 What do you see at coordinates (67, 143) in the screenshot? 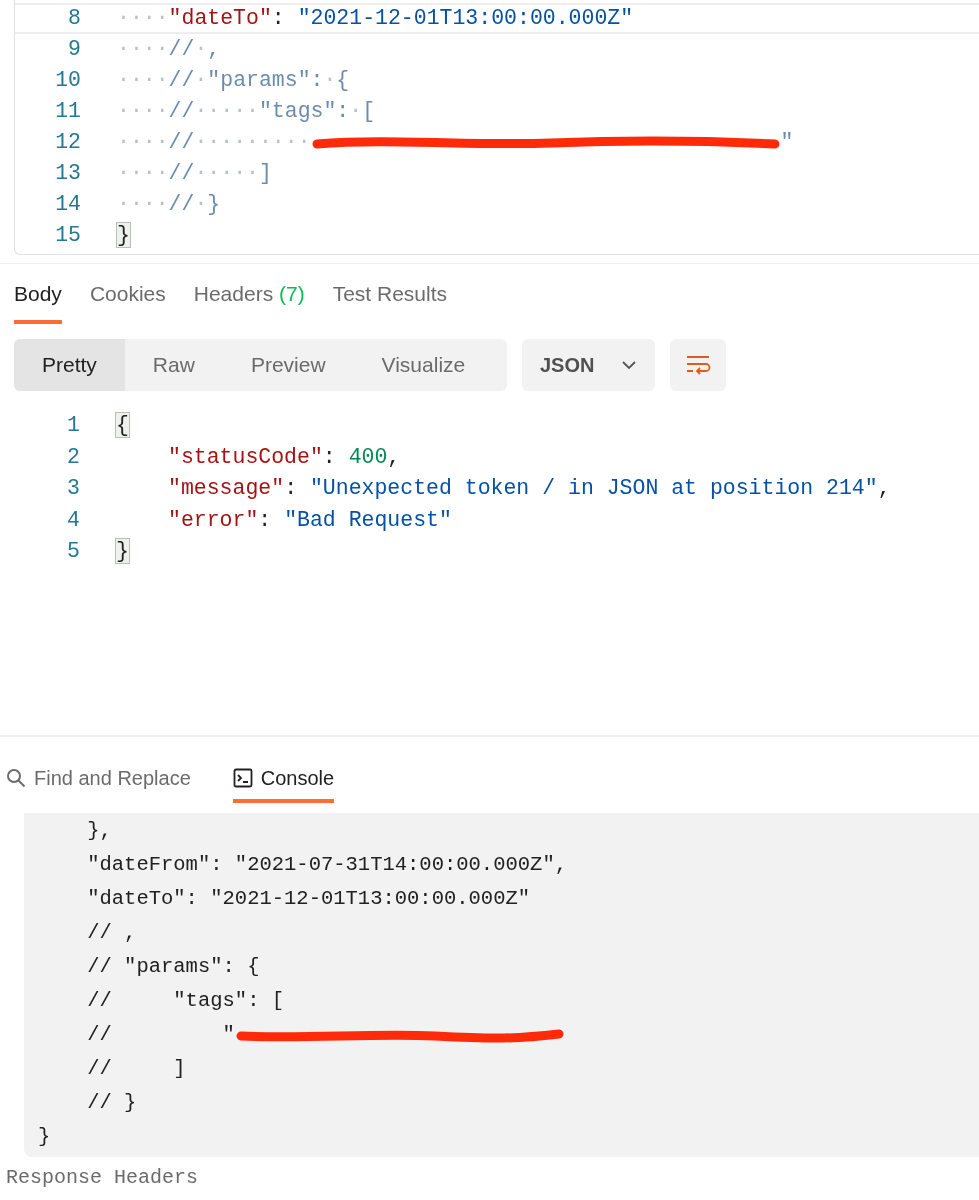
I see `line-number: 12` at bounding box center [67, 143].